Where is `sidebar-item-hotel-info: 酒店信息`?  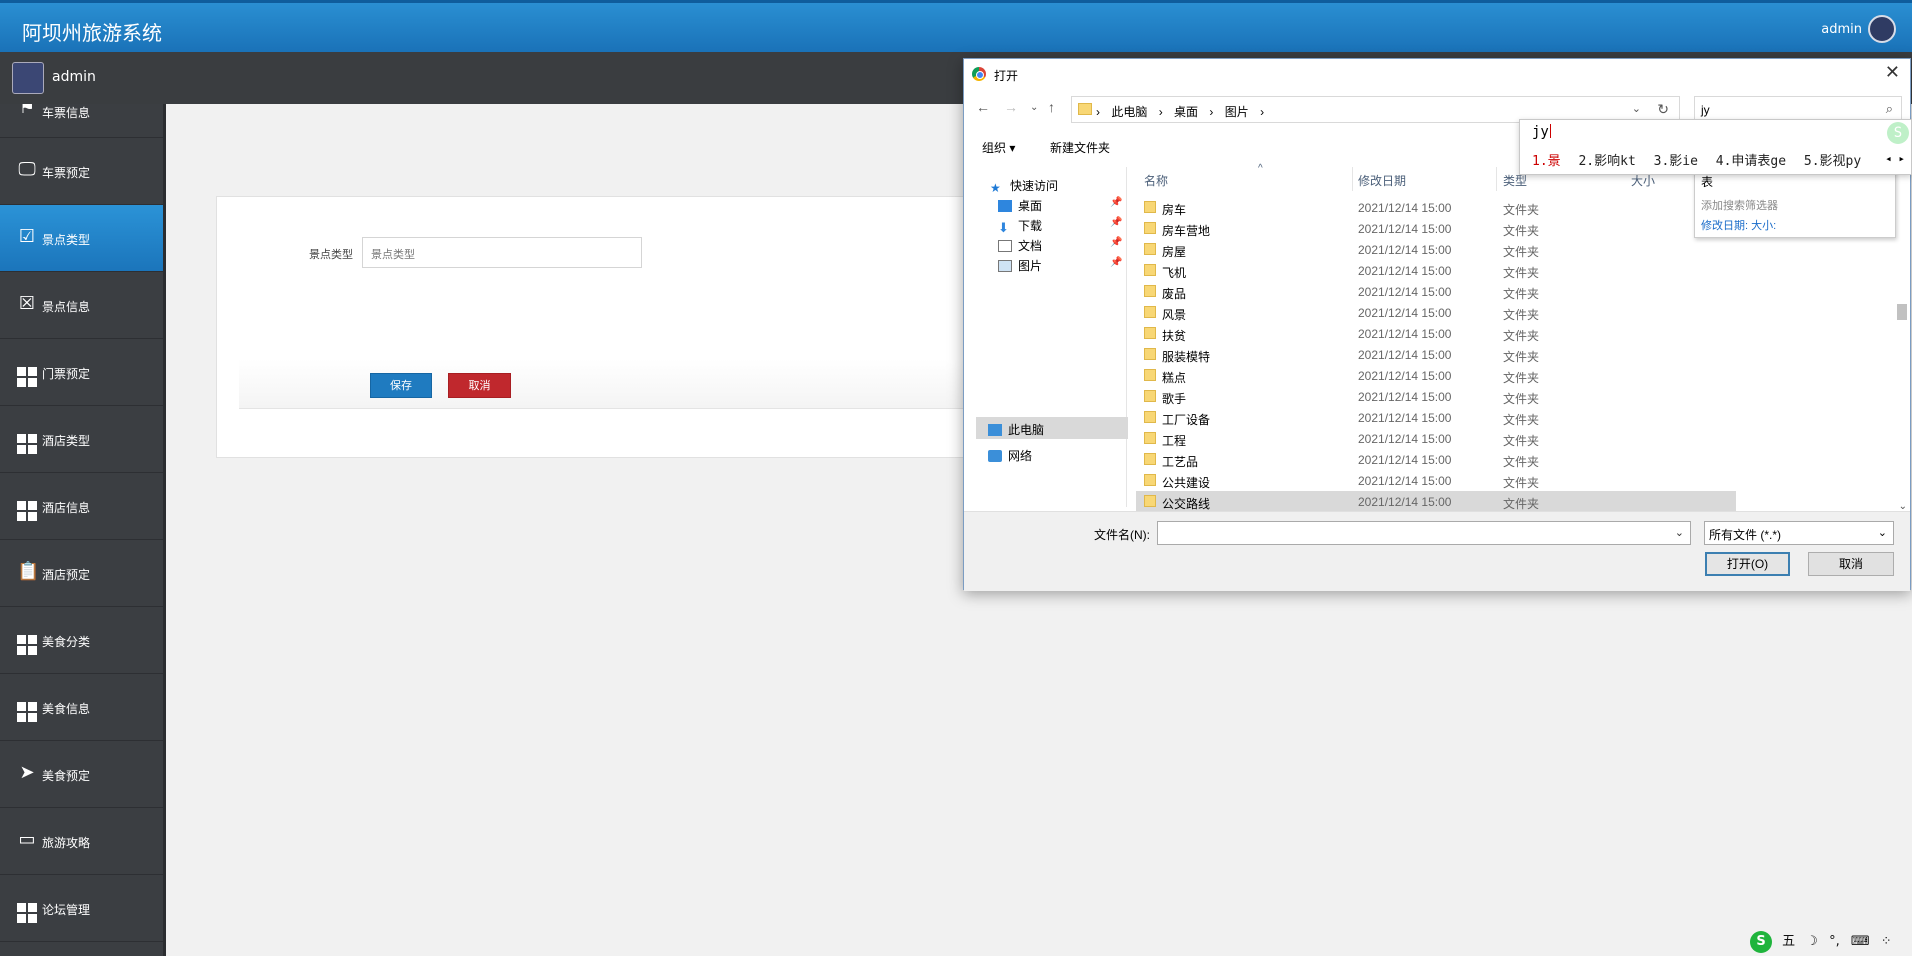
sidebar-item-hotel-info: 酒店信息 is located at coordinates (81, 506).